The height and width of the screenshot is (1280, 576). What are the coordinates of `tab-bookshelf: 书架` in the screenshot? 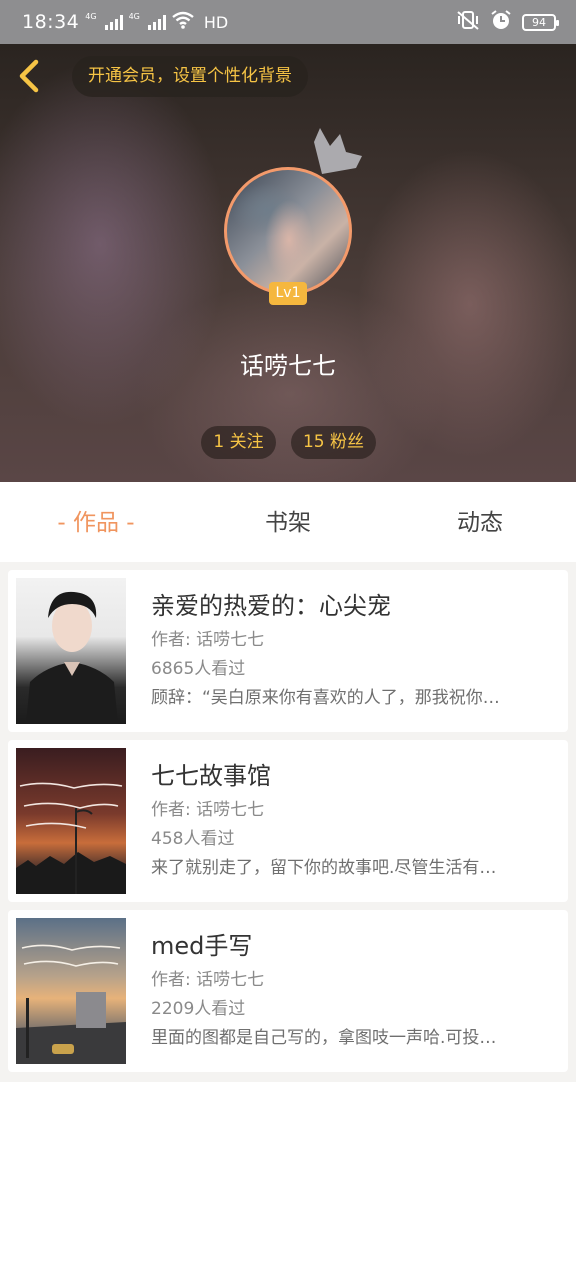 It's located at (288, 522).